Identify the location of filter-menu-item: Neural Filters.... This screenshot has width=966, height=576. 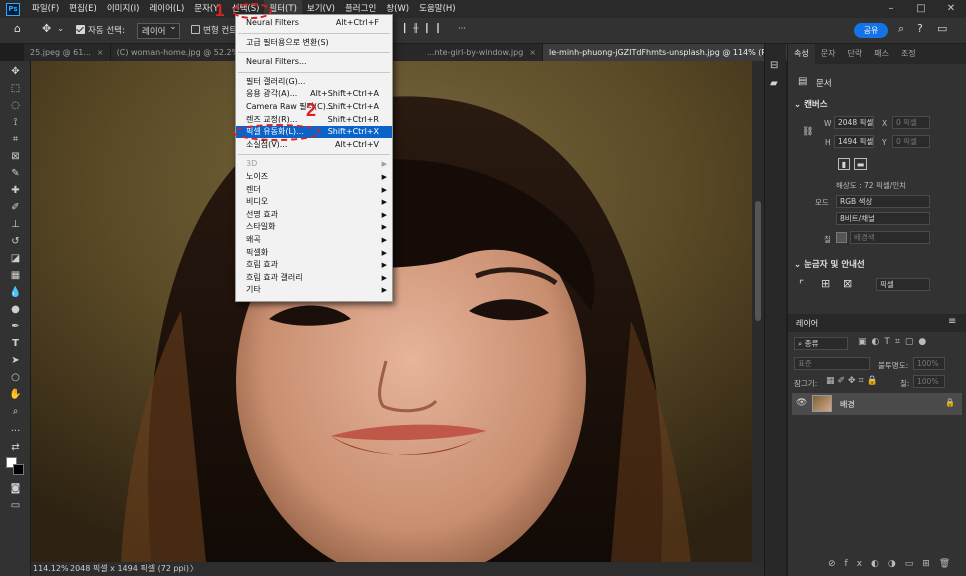
(314, 62).